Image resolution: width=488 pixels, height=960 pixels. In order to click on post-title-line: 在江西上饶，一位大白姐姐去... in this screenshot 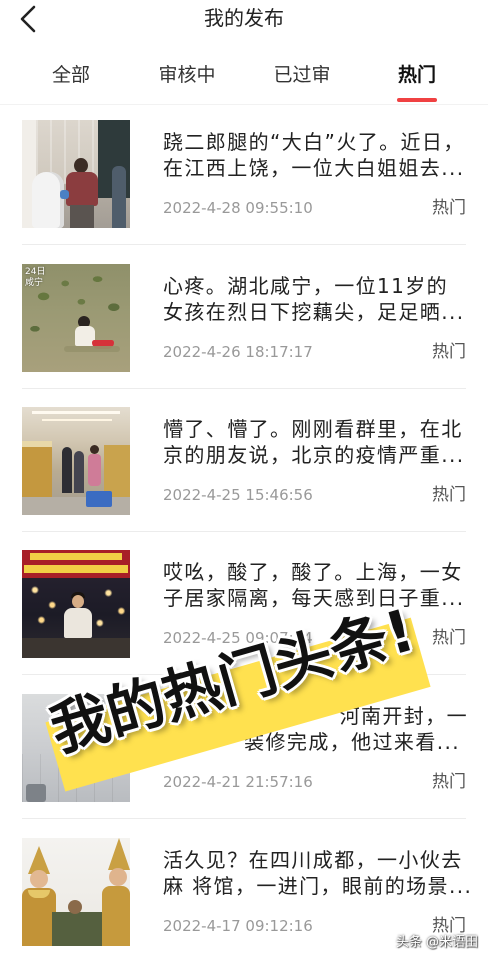, I will do `click(314, 168)`.